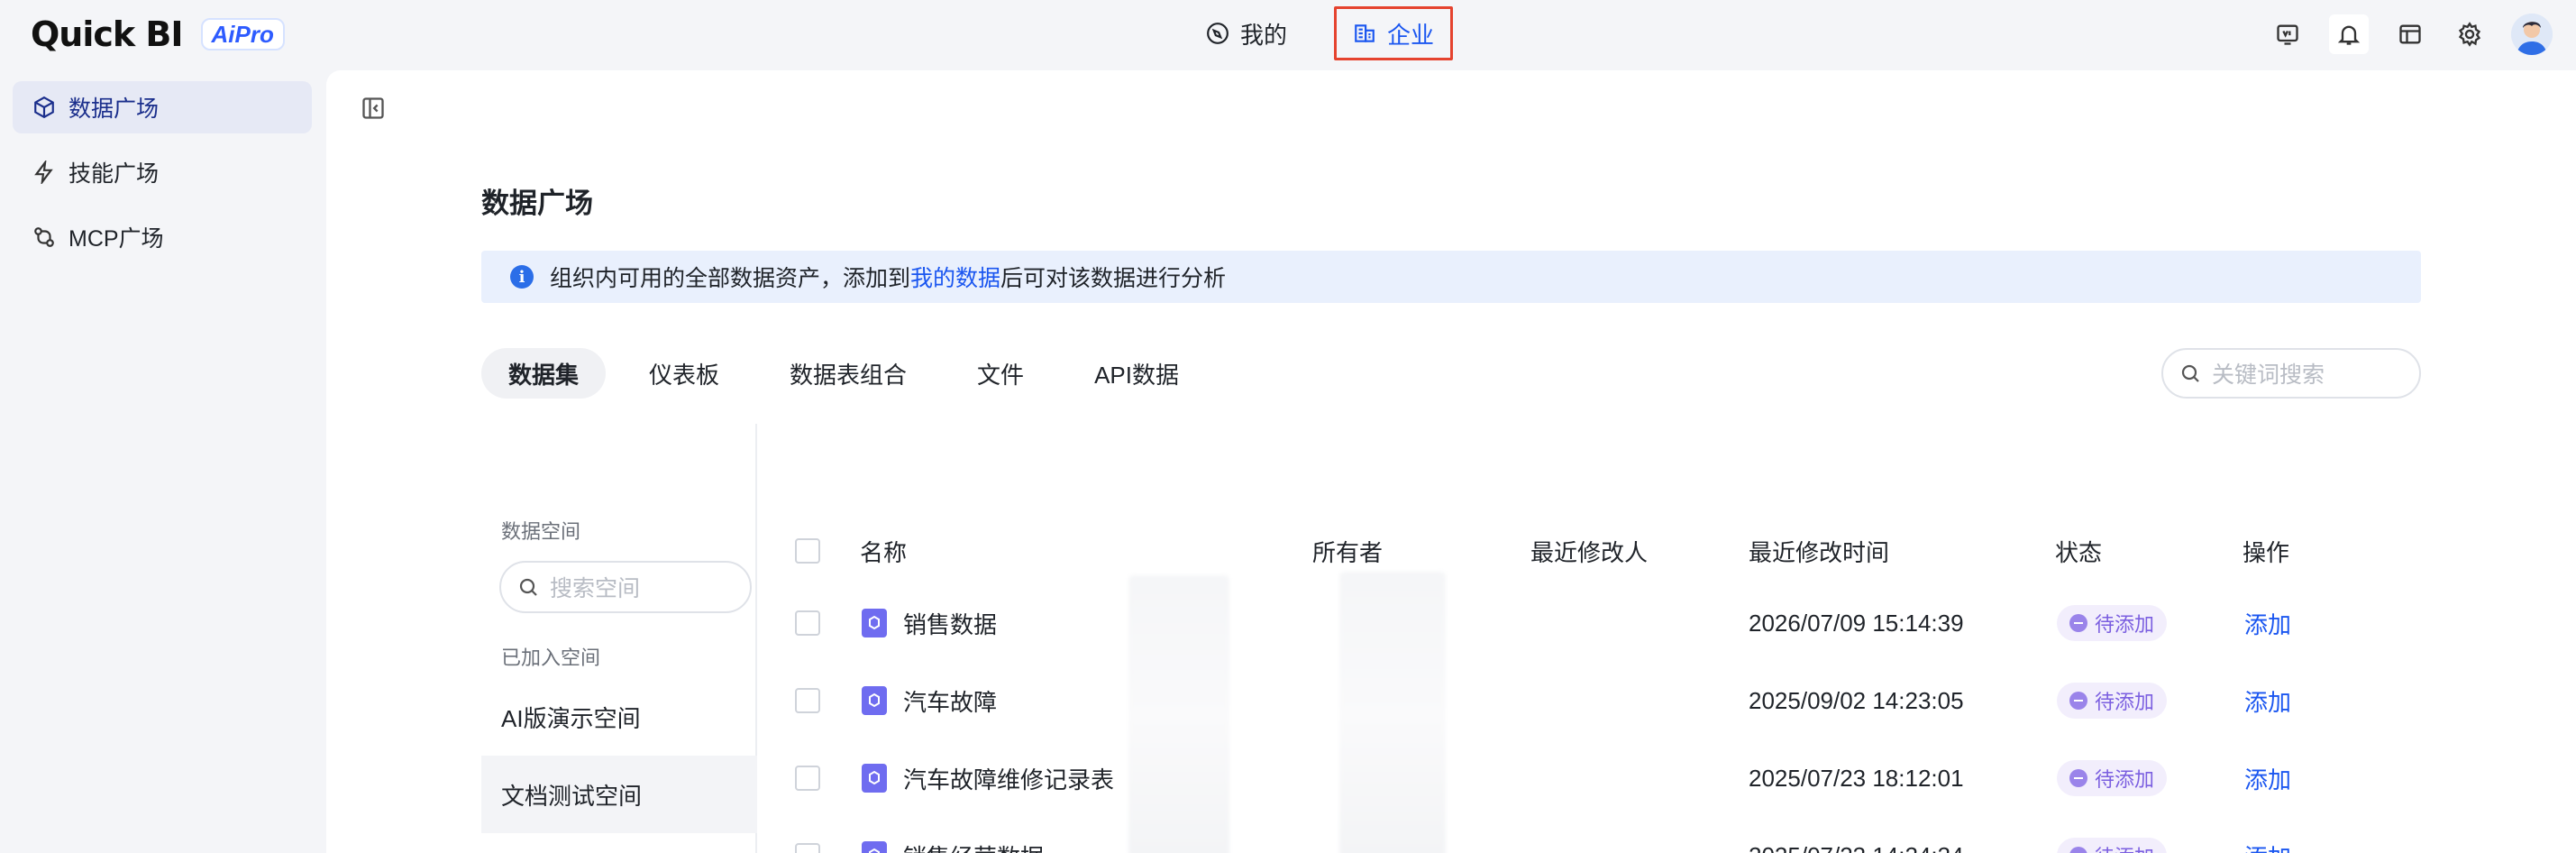 The image size is (2576, 853). What do you see at coordinates (1609, 701) in the screenshot?
I see `table-row: 汽车故障 2025/09/02 14:23:05 待添加 添加` at bounding box center [1609, 701].